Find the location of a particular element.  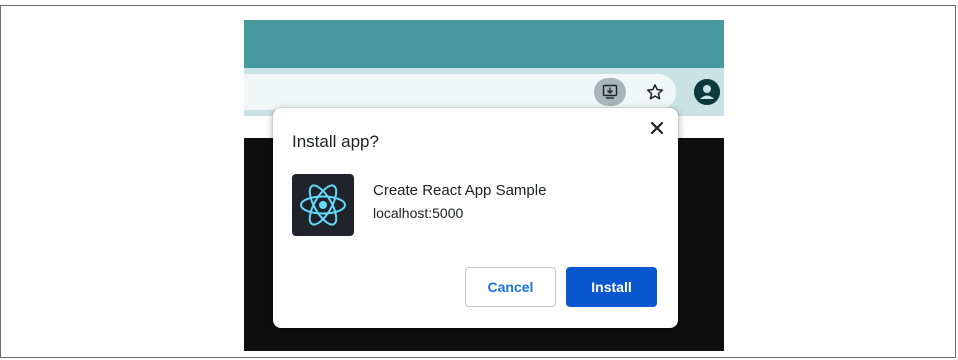

install-button: Install is located at coordinates (611, 287).